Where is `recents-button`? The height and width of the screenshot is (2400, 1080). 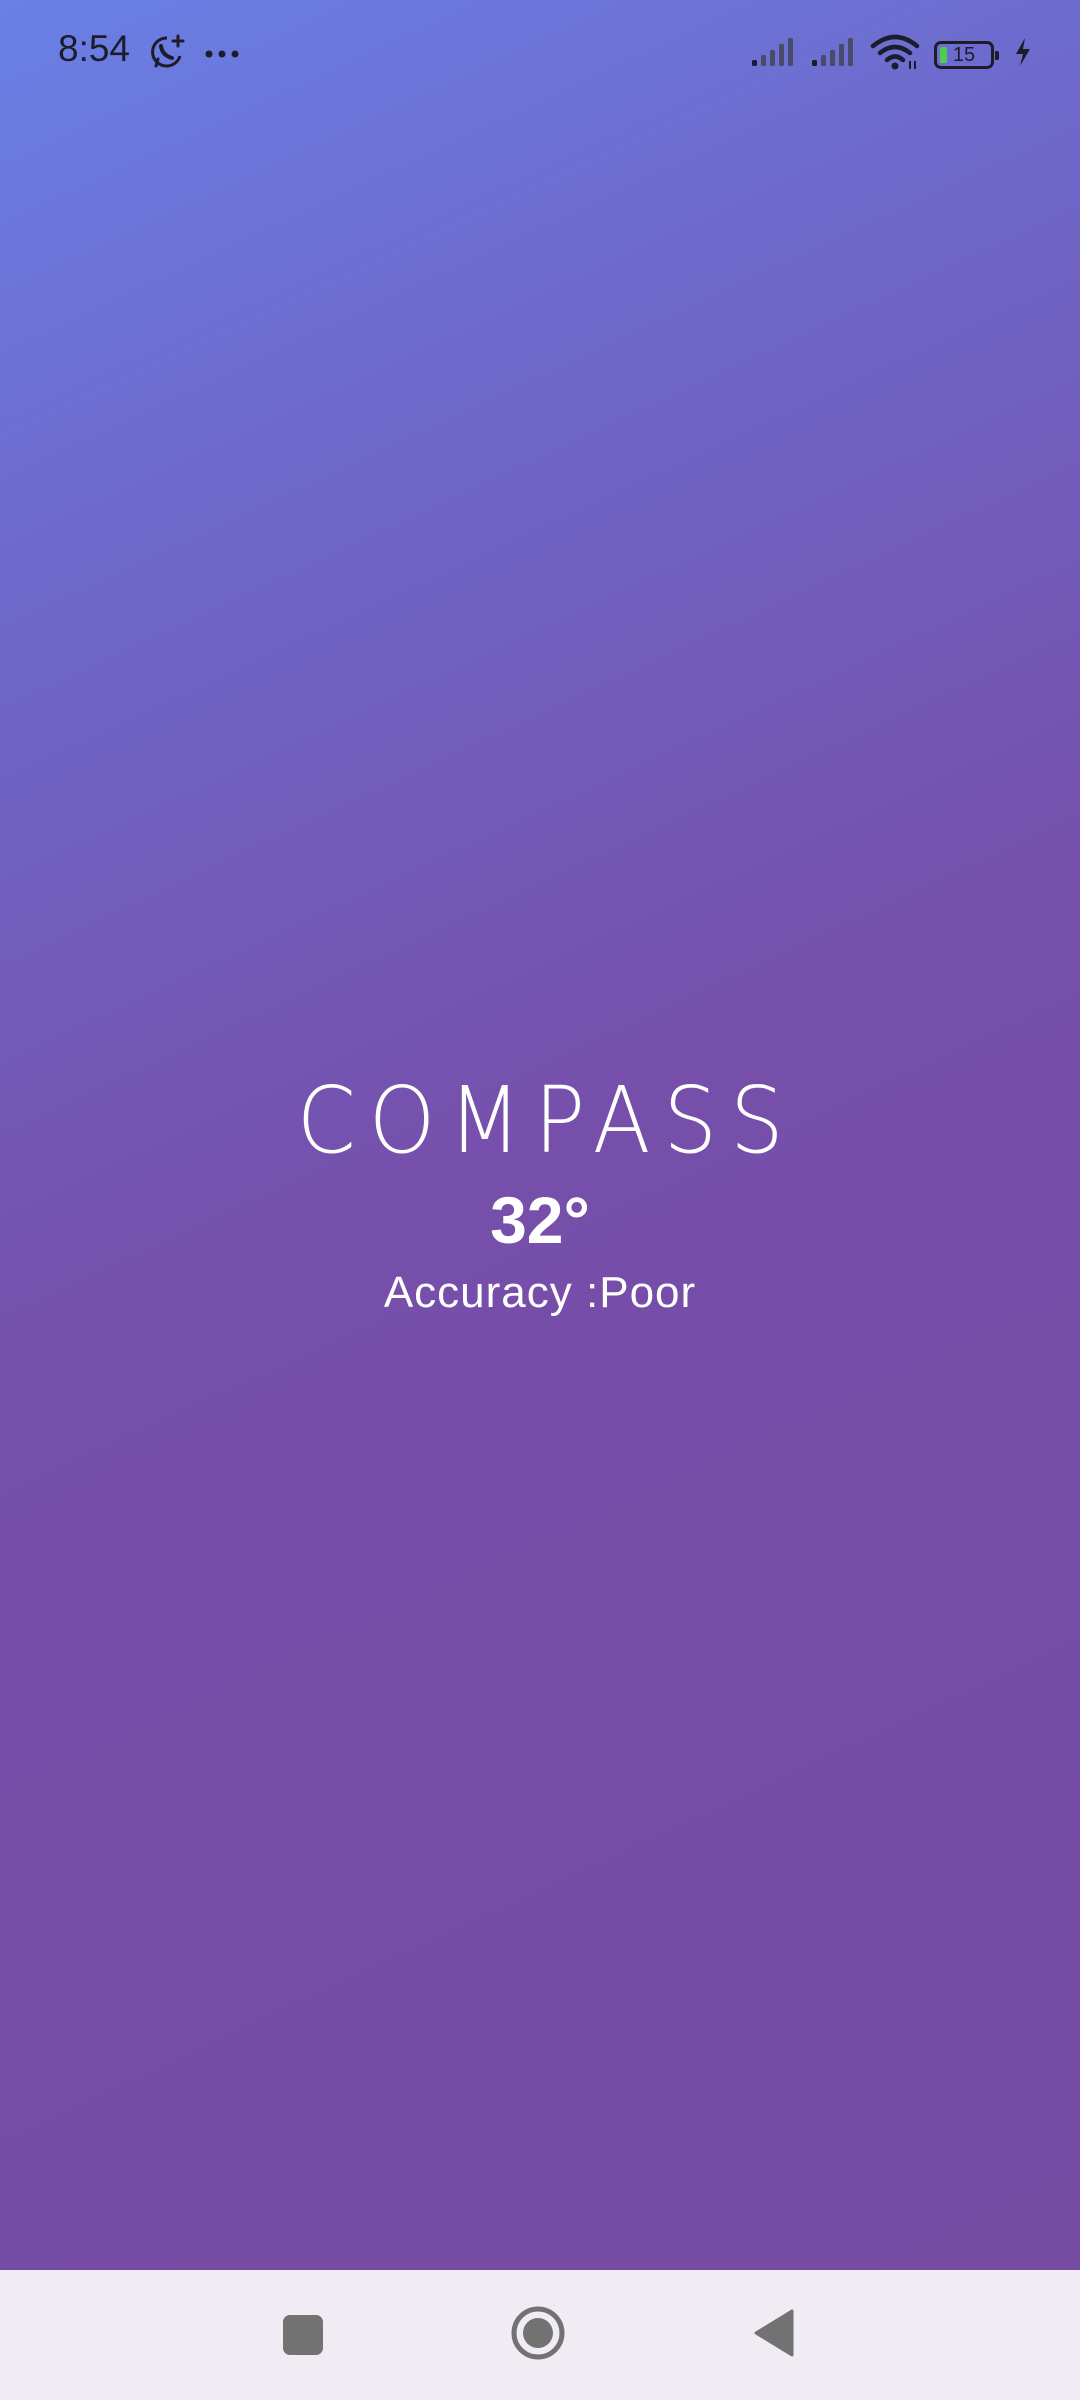 recents-button is located at coordinates (303, 2335).